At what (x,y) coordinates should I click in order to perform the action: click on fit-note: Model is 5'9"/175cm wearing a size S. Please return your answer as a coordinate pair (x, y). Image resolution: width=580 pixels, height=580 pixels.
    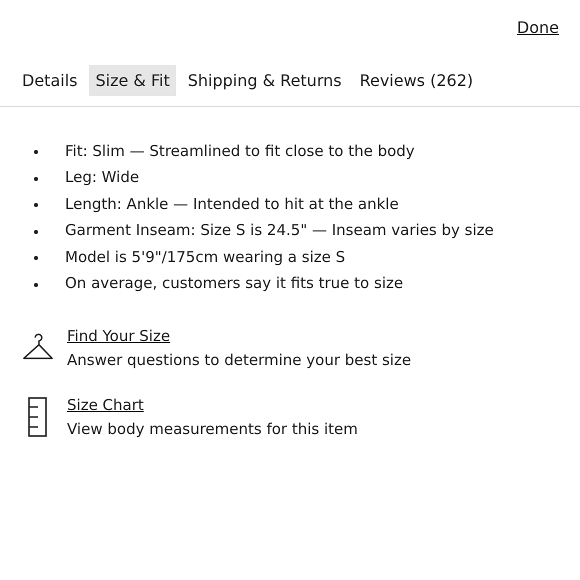
    Looking at the image, I should click on (205, 257).